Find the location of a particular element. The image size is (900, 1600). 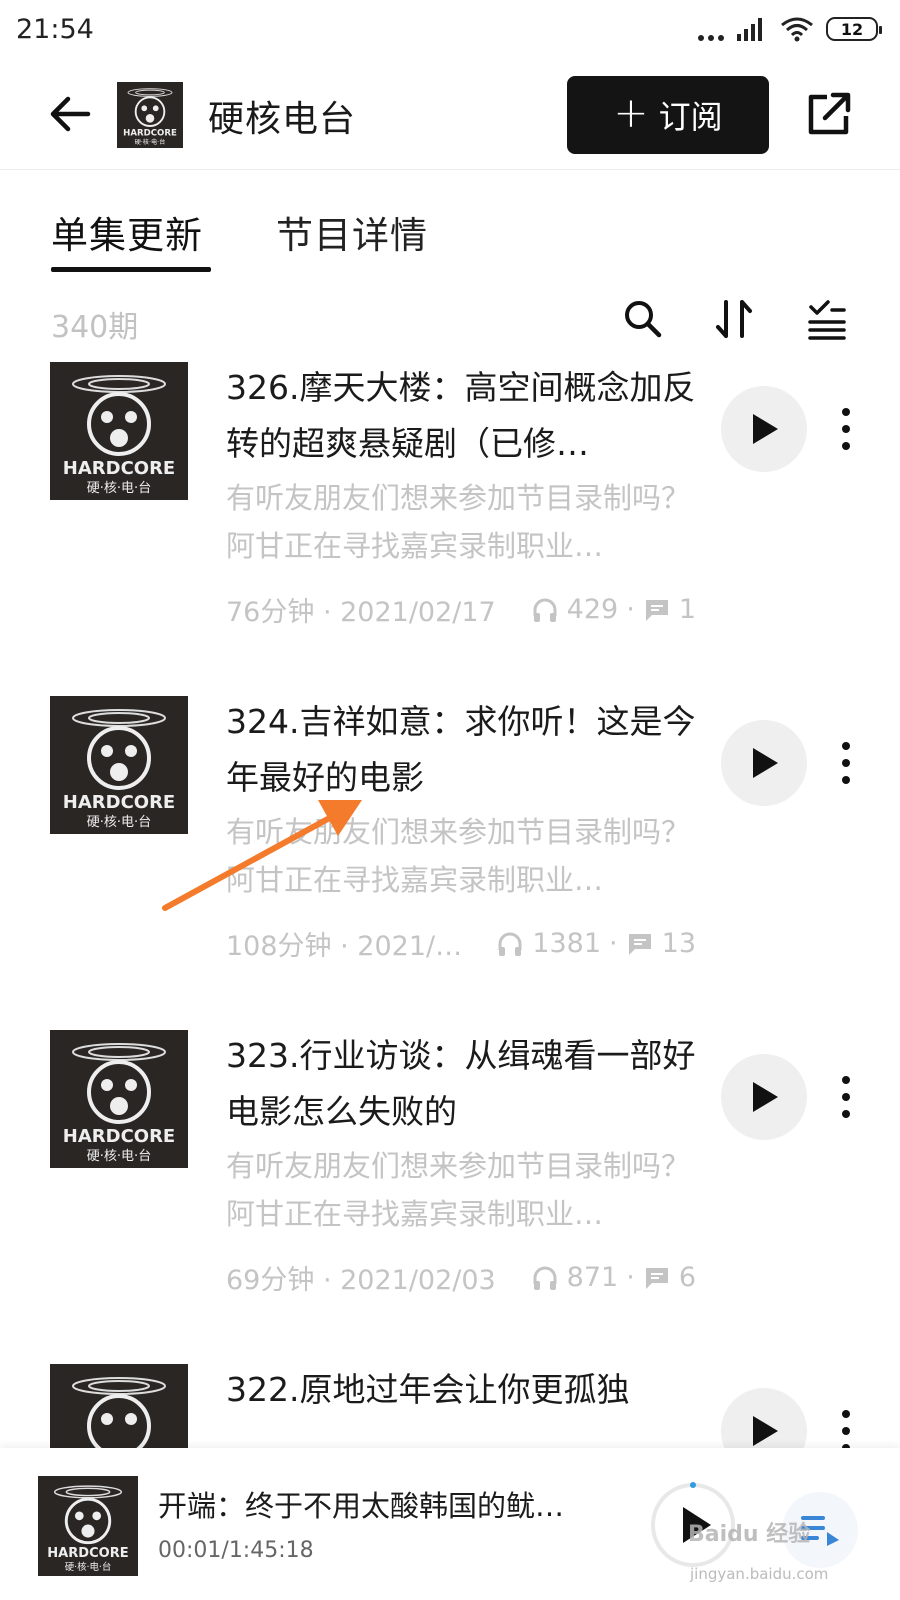

subscribe-label: 订阅 is located at coordinates (690, 117).